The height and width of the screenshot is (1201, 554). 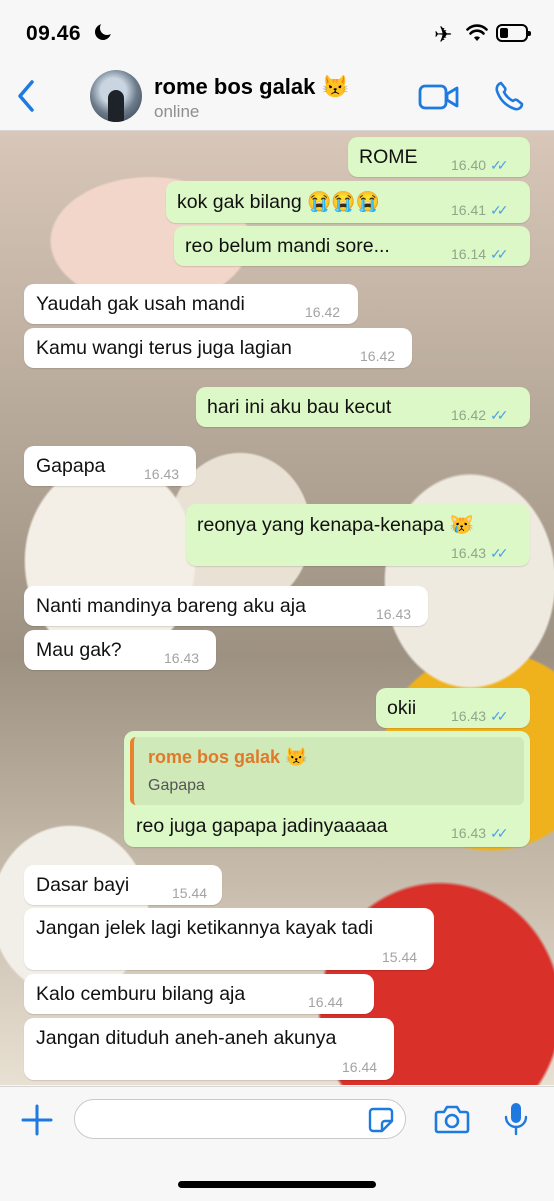 What do you see at coordinates (140, 304) in the screenshot?
I see `message-text: Yaudah gak usah mandi` at bounding box center [140, 304].